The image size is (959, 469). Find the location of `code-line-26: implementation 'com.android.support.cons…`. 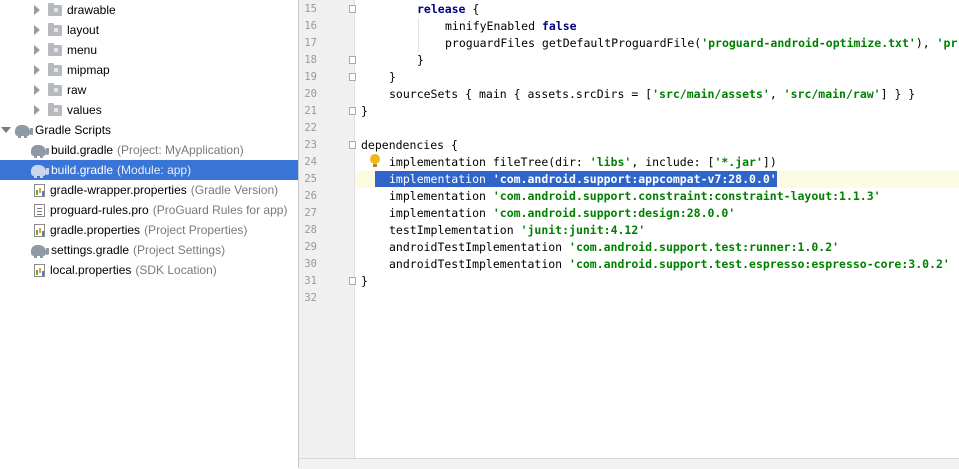

code-line-26: implementation 'com.android.support.cons… is located at coordinates (621, 196).